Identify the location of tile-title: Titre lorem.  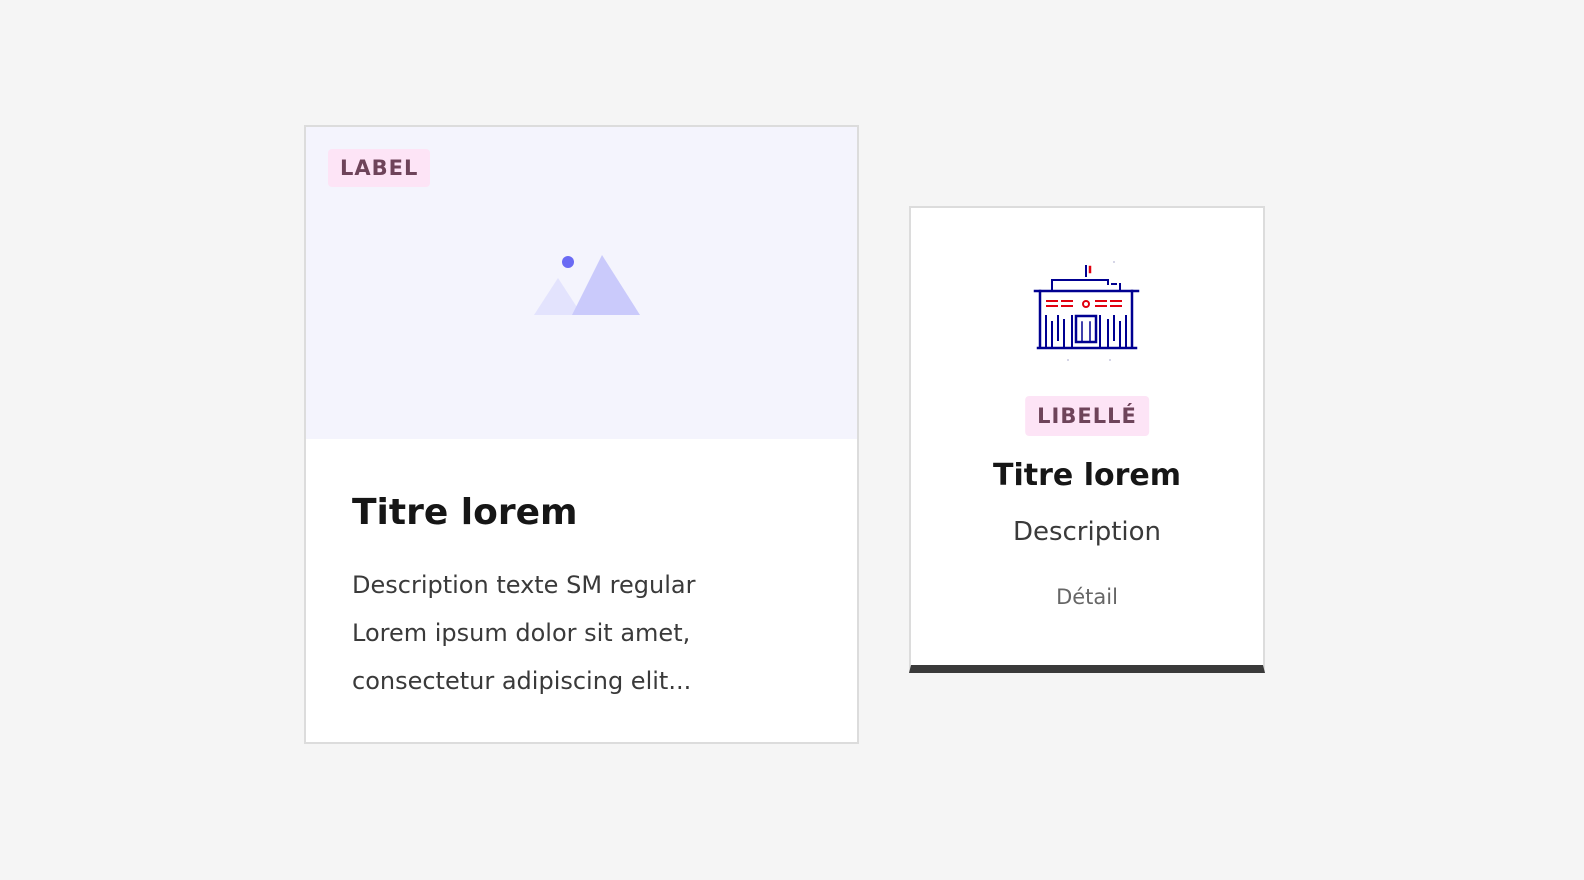
(1087, 476).